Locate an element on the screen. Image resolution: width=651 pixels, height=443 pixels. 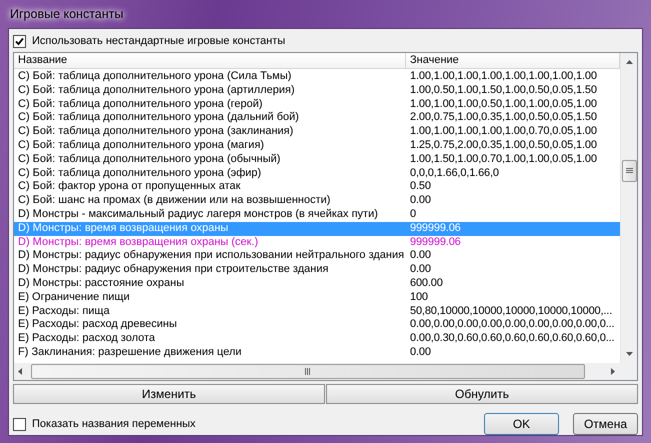
column-header: Название is located at coordinates (210, 61).